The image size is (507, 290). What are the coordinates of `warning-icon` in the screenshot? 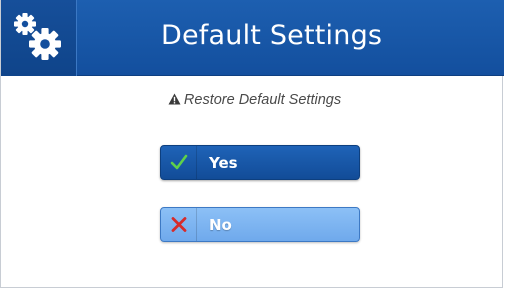 It's located at (174, 101).